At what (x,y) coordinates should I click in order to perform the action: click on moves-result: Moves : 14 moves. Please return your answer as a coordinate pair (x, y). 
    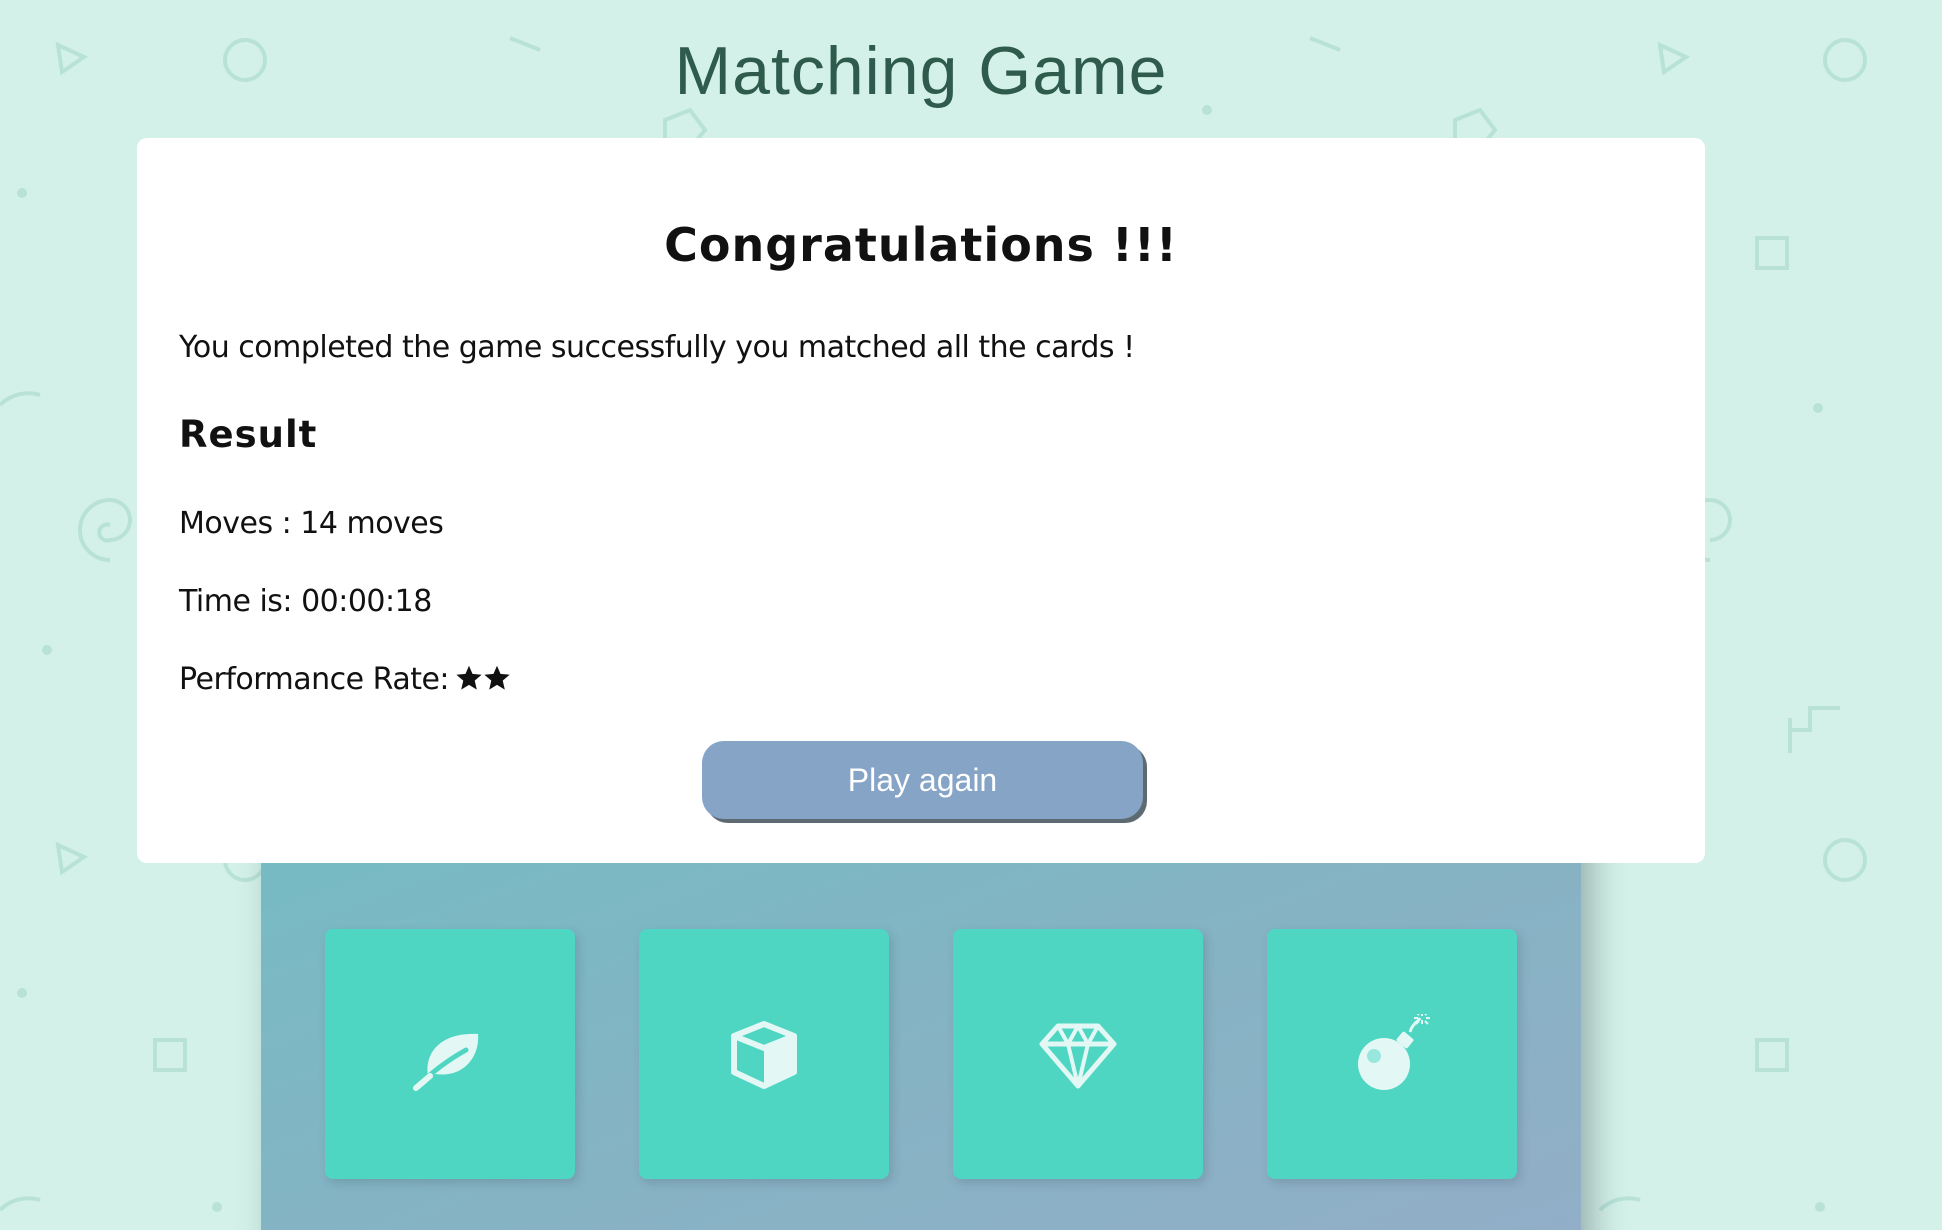
    Looking at the image, I should click on (311, 523).